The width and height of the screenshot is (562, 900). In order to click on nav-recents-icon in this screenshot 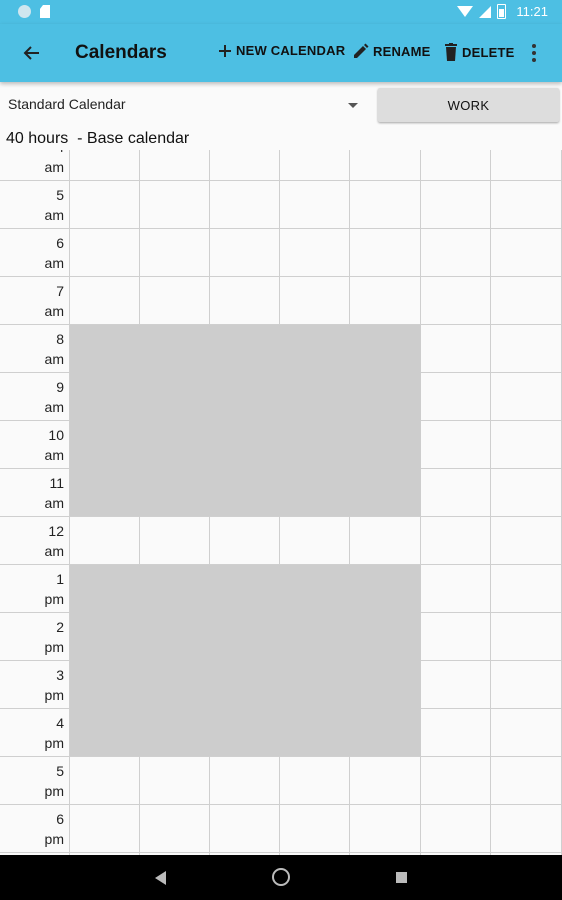, I will do `click(401, 877)`.